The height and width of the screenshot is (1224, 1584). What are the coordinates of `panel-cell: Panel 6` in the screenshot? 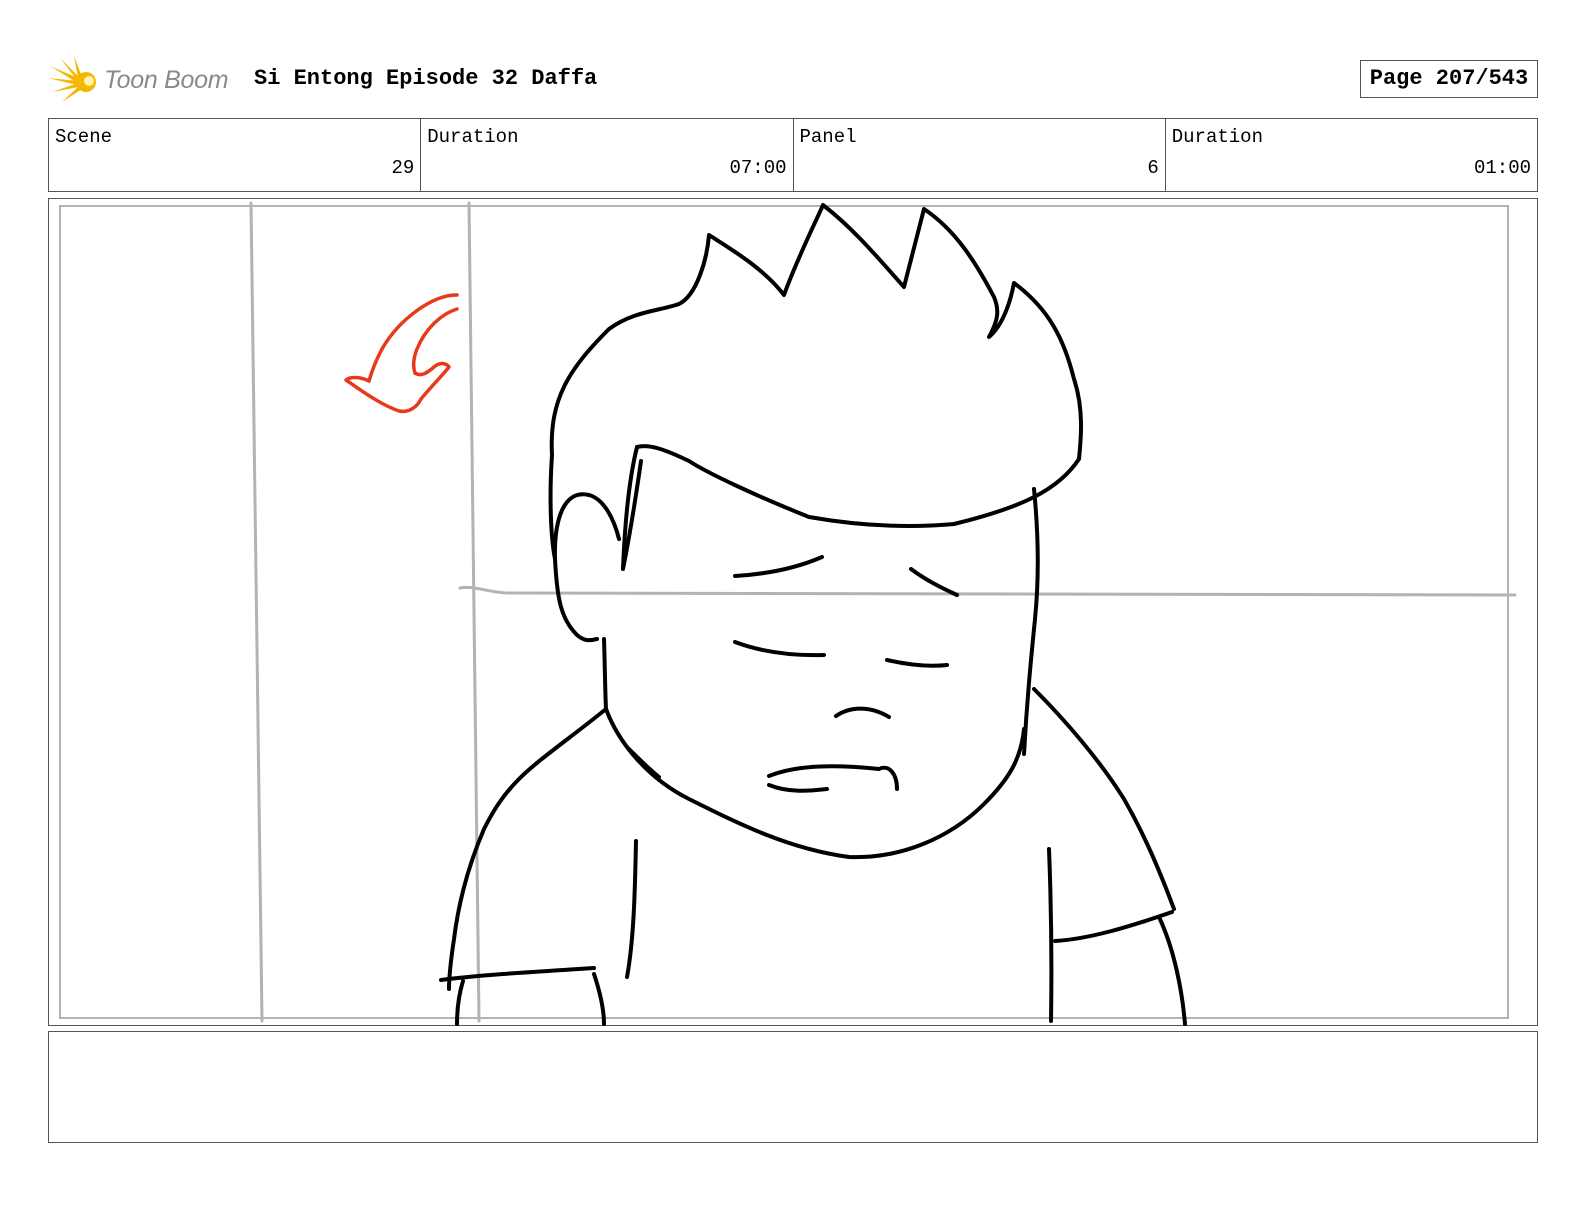 It's located at (980, 155).